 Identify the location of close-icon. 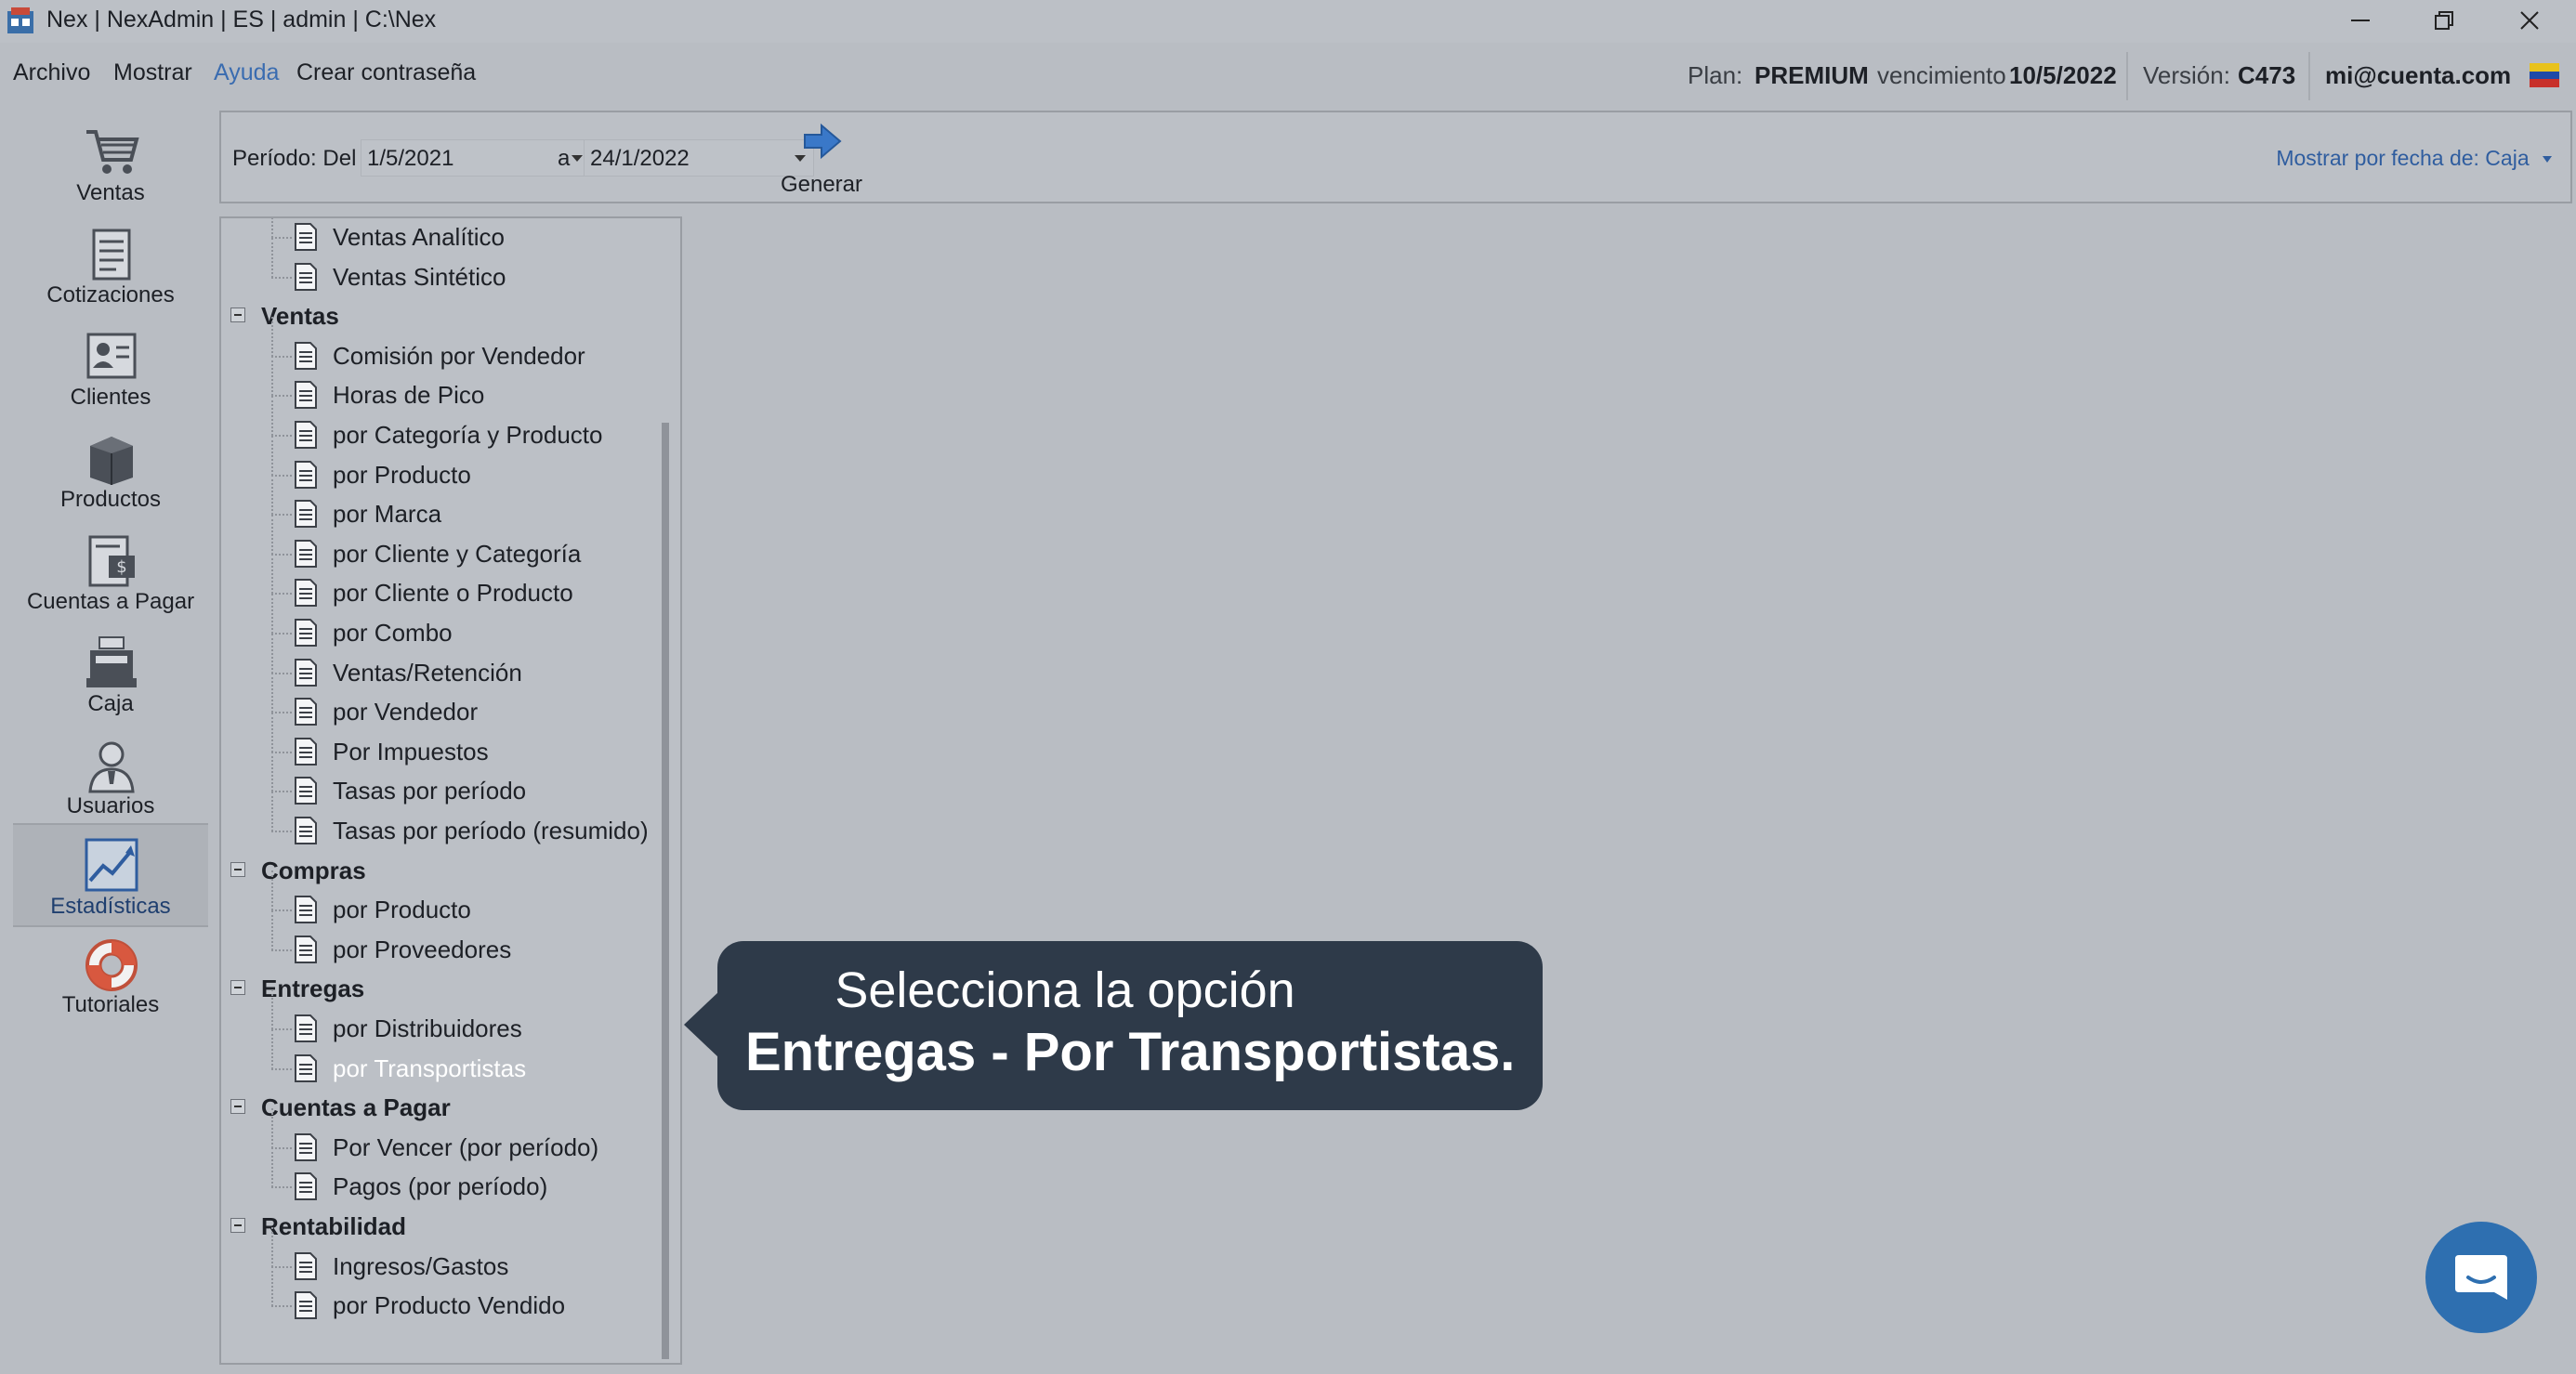
(2529, 20).